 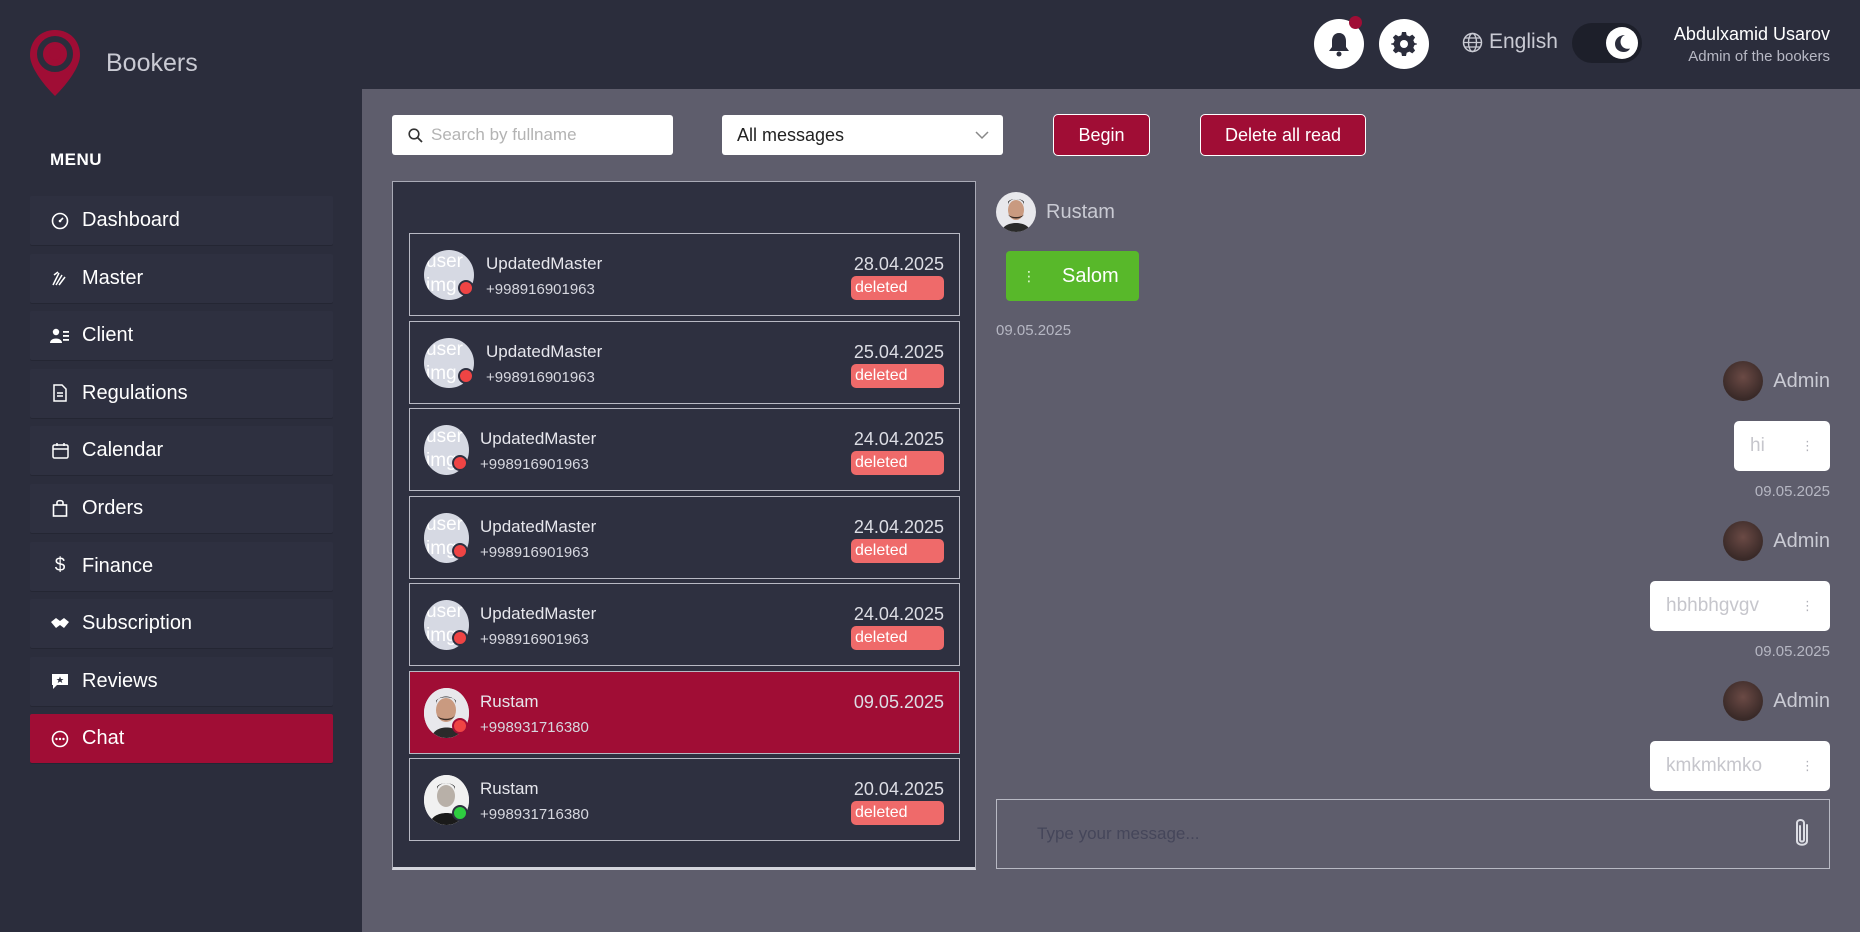 What do you see at coordinates (684, 799) in the screenshot?
I see `conversation-item: Rustam +998931716380 20.04.2025 deleted` at bounding box center [684, 799].